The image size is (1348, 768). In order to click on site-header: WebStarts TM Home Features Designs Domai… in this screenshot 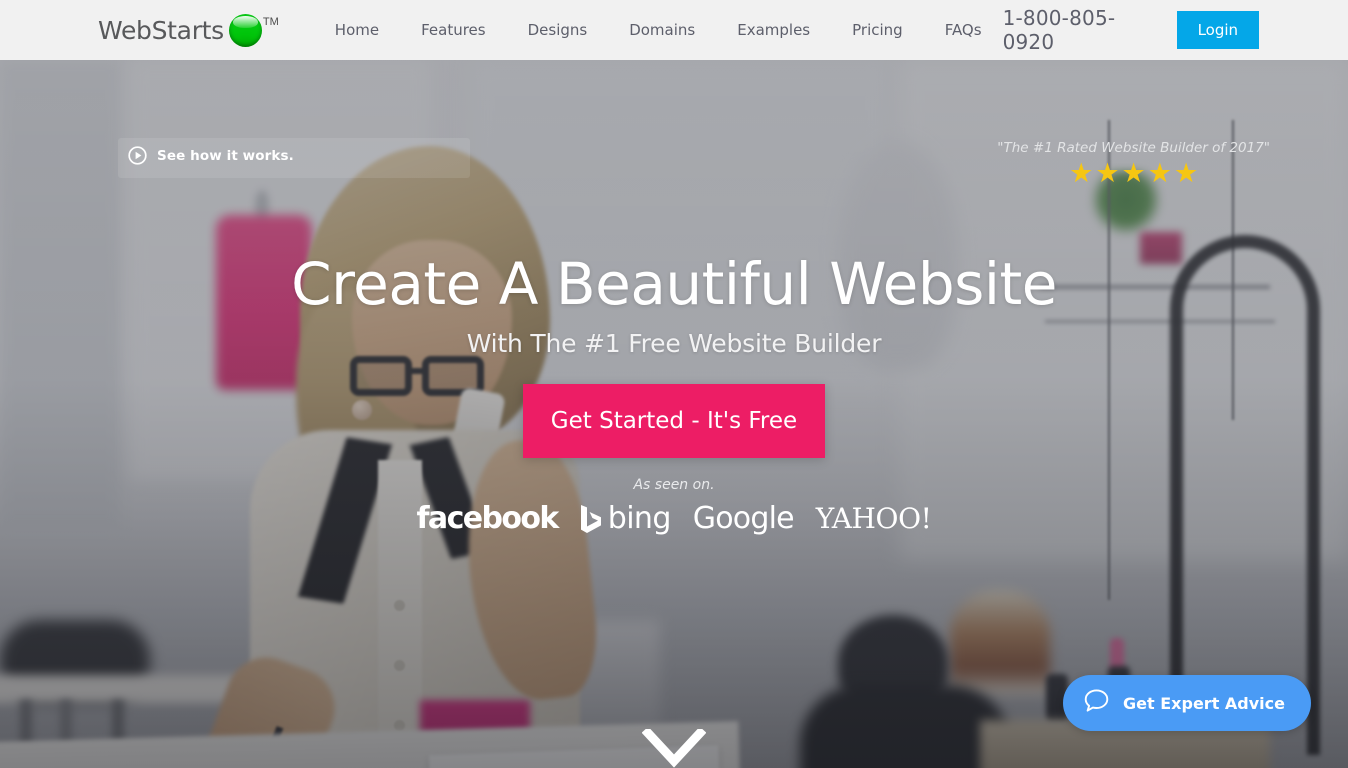, I will do `click(674, 30)`.